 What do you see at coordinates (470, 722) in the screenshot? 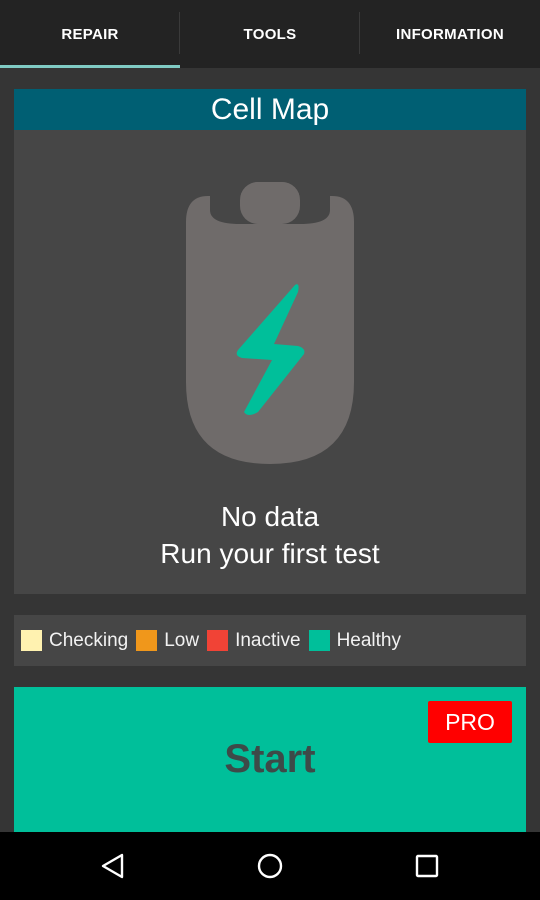
I see `pro-badge: PRO` at bounding box center [470, 722].